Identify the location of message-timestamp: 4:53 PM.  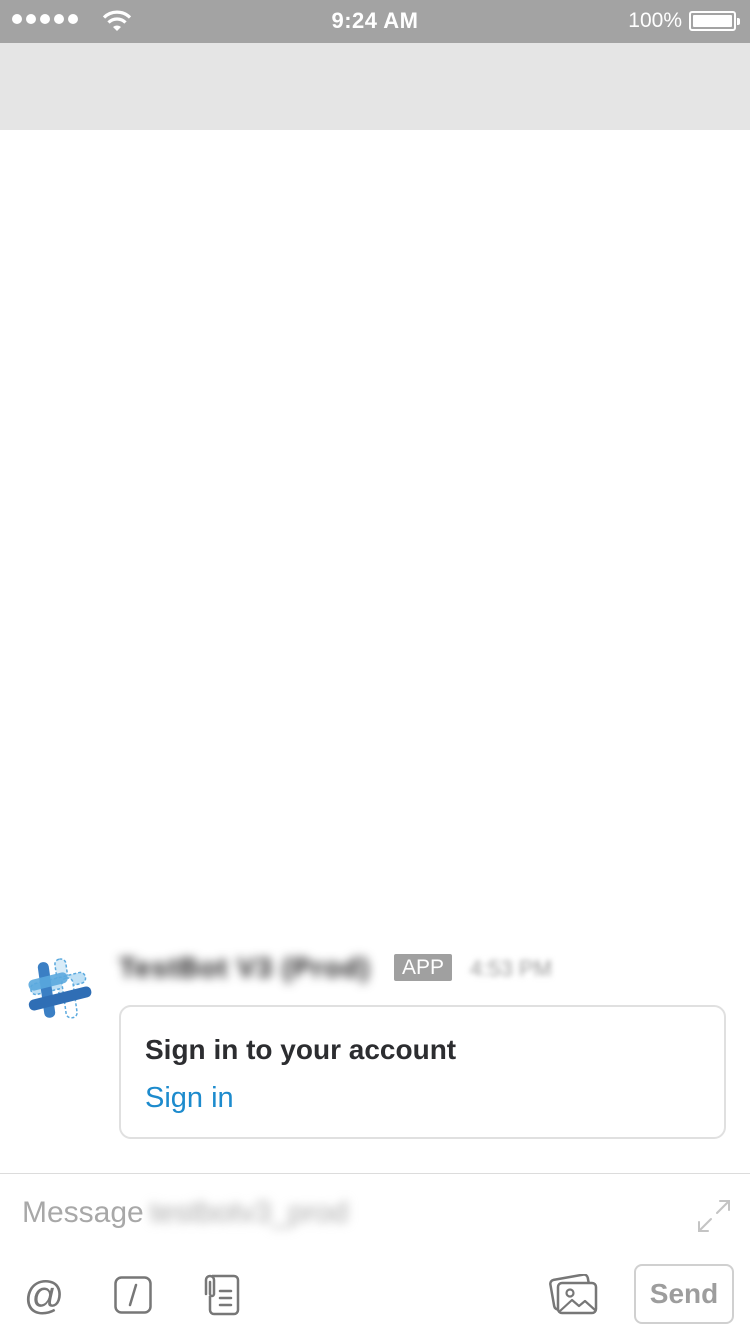
(511, 968).